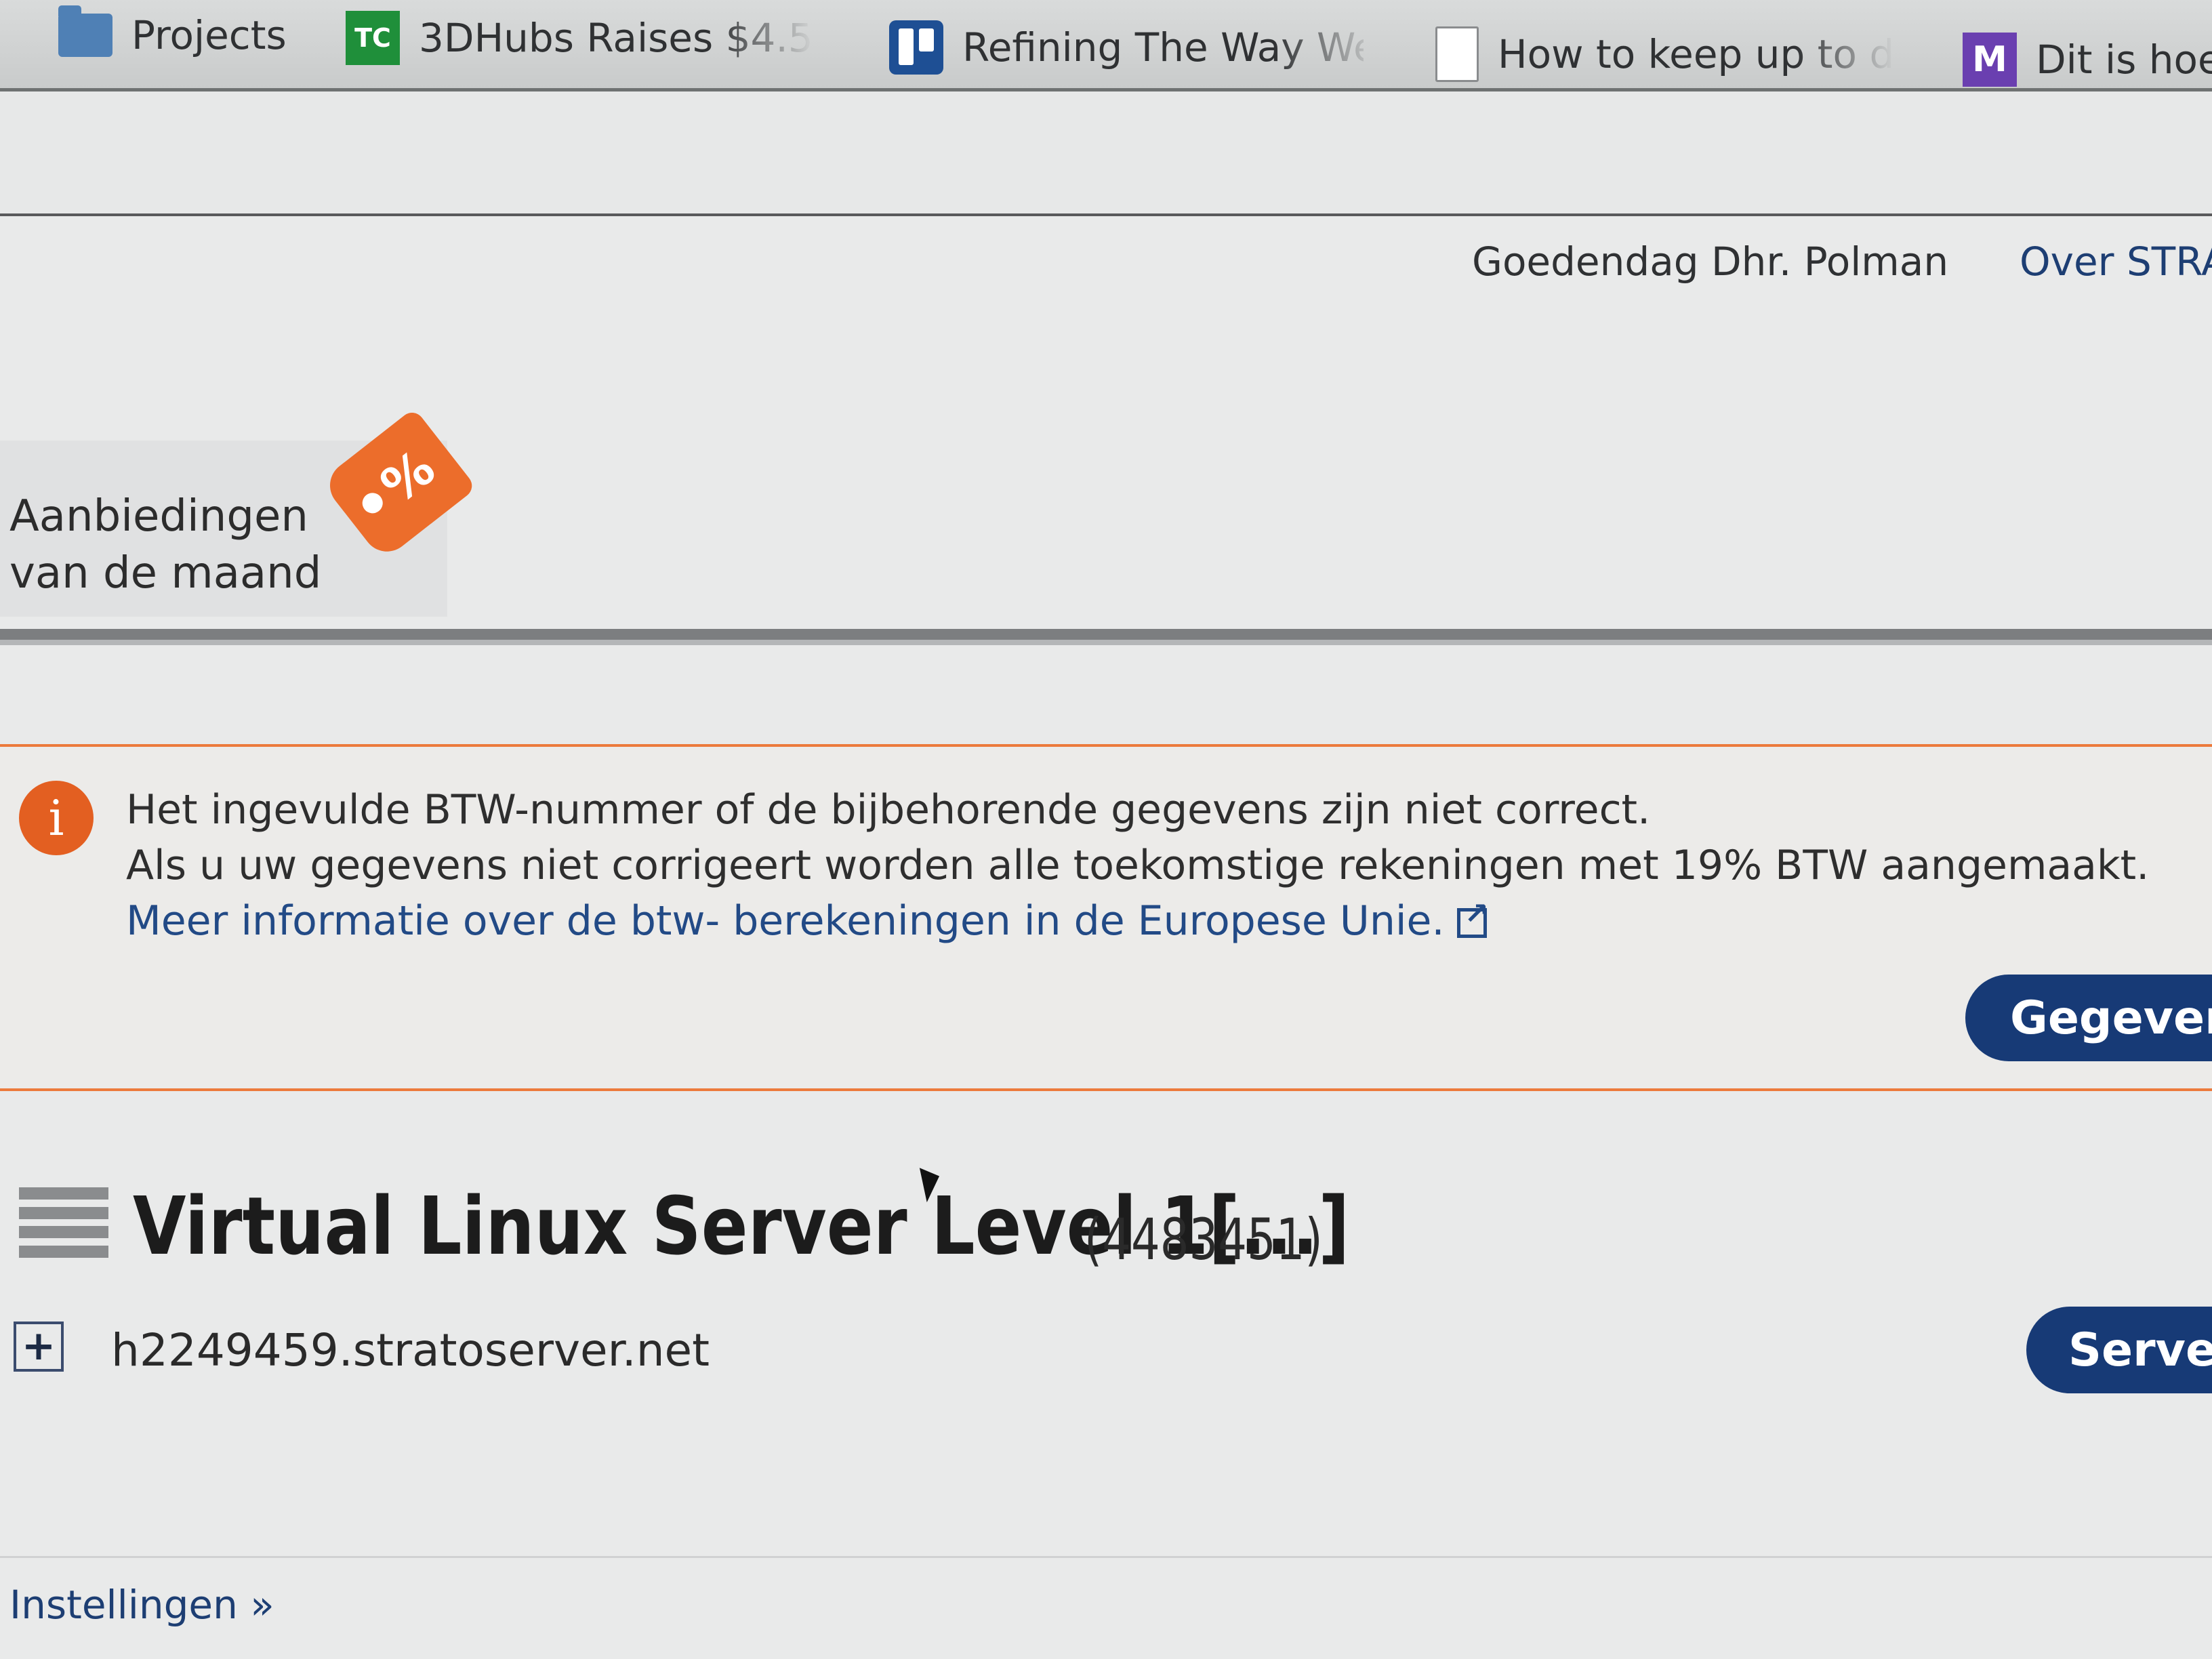  I want to click on server-order-id: (4483451), so click(1203, 1239).